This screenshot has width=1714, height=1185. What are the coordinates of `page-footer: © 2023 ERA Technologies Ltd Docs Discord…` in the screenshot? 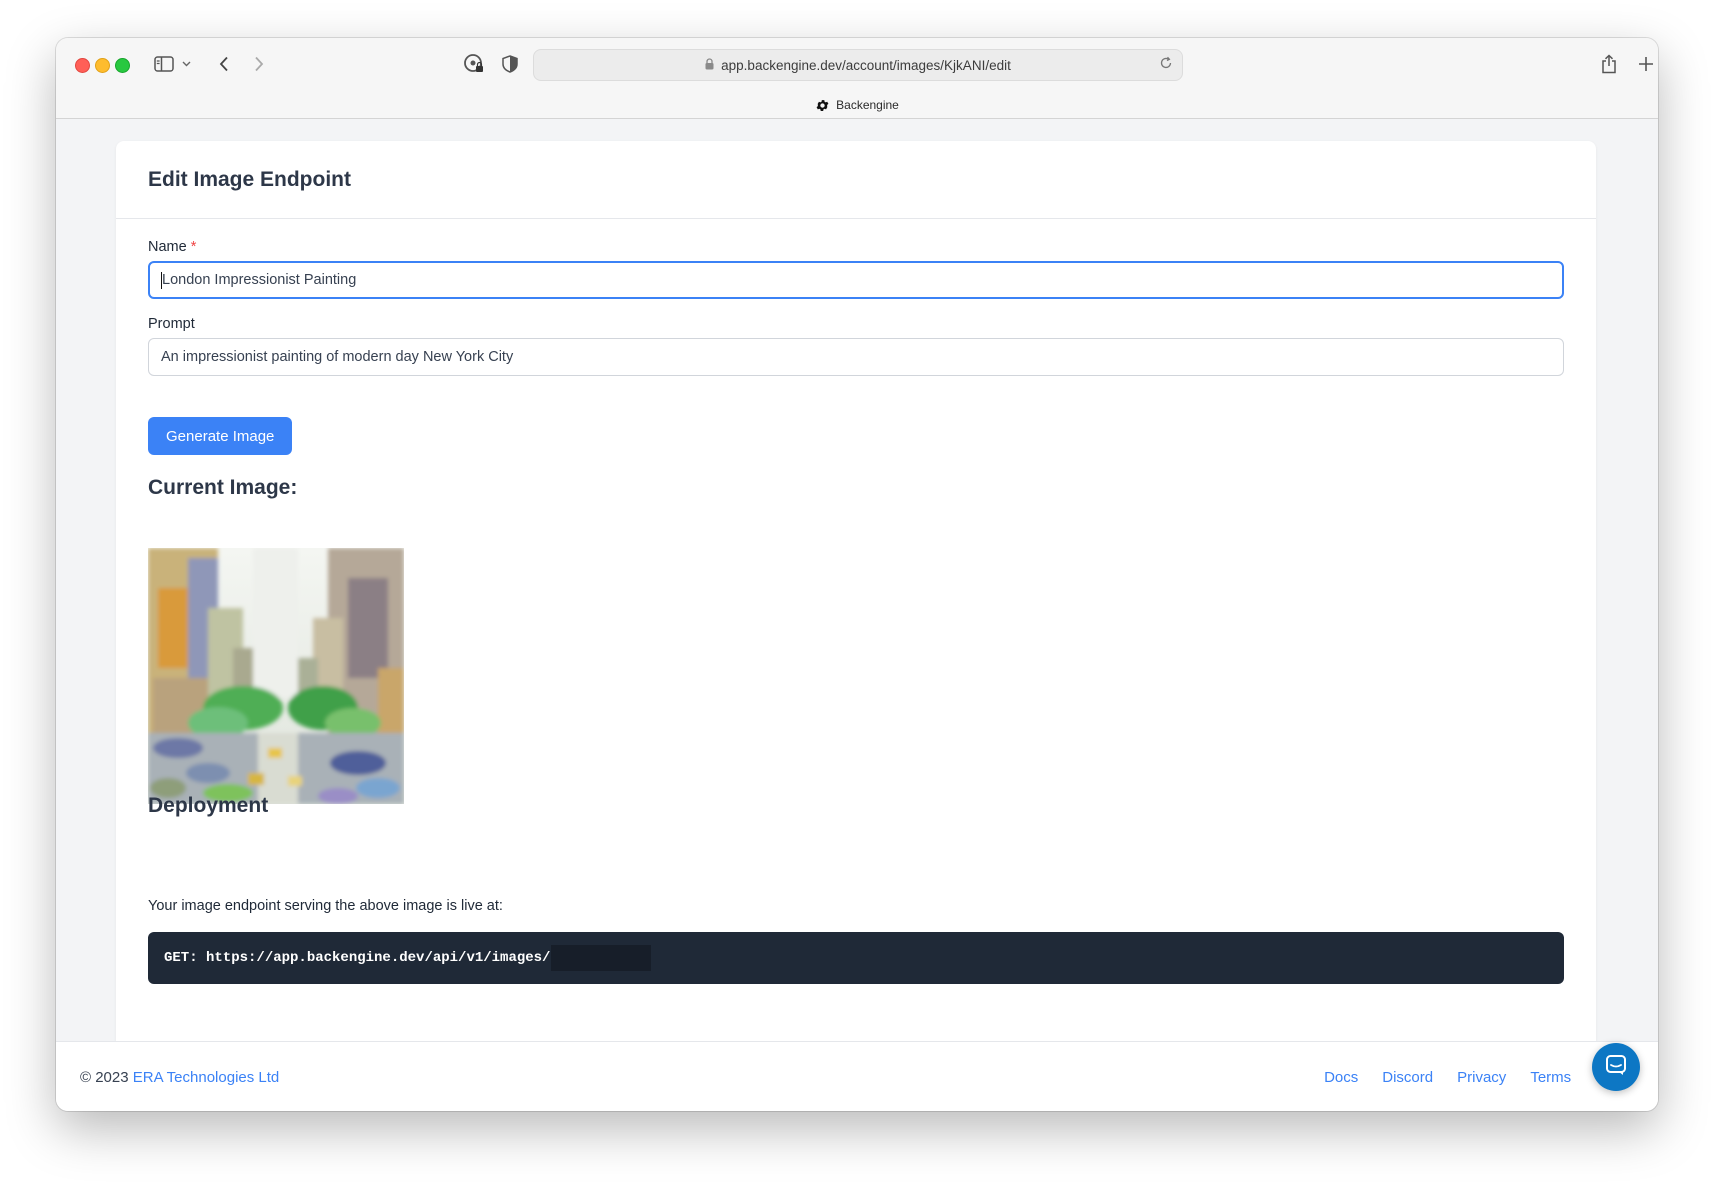 It's located at (857, 1076).